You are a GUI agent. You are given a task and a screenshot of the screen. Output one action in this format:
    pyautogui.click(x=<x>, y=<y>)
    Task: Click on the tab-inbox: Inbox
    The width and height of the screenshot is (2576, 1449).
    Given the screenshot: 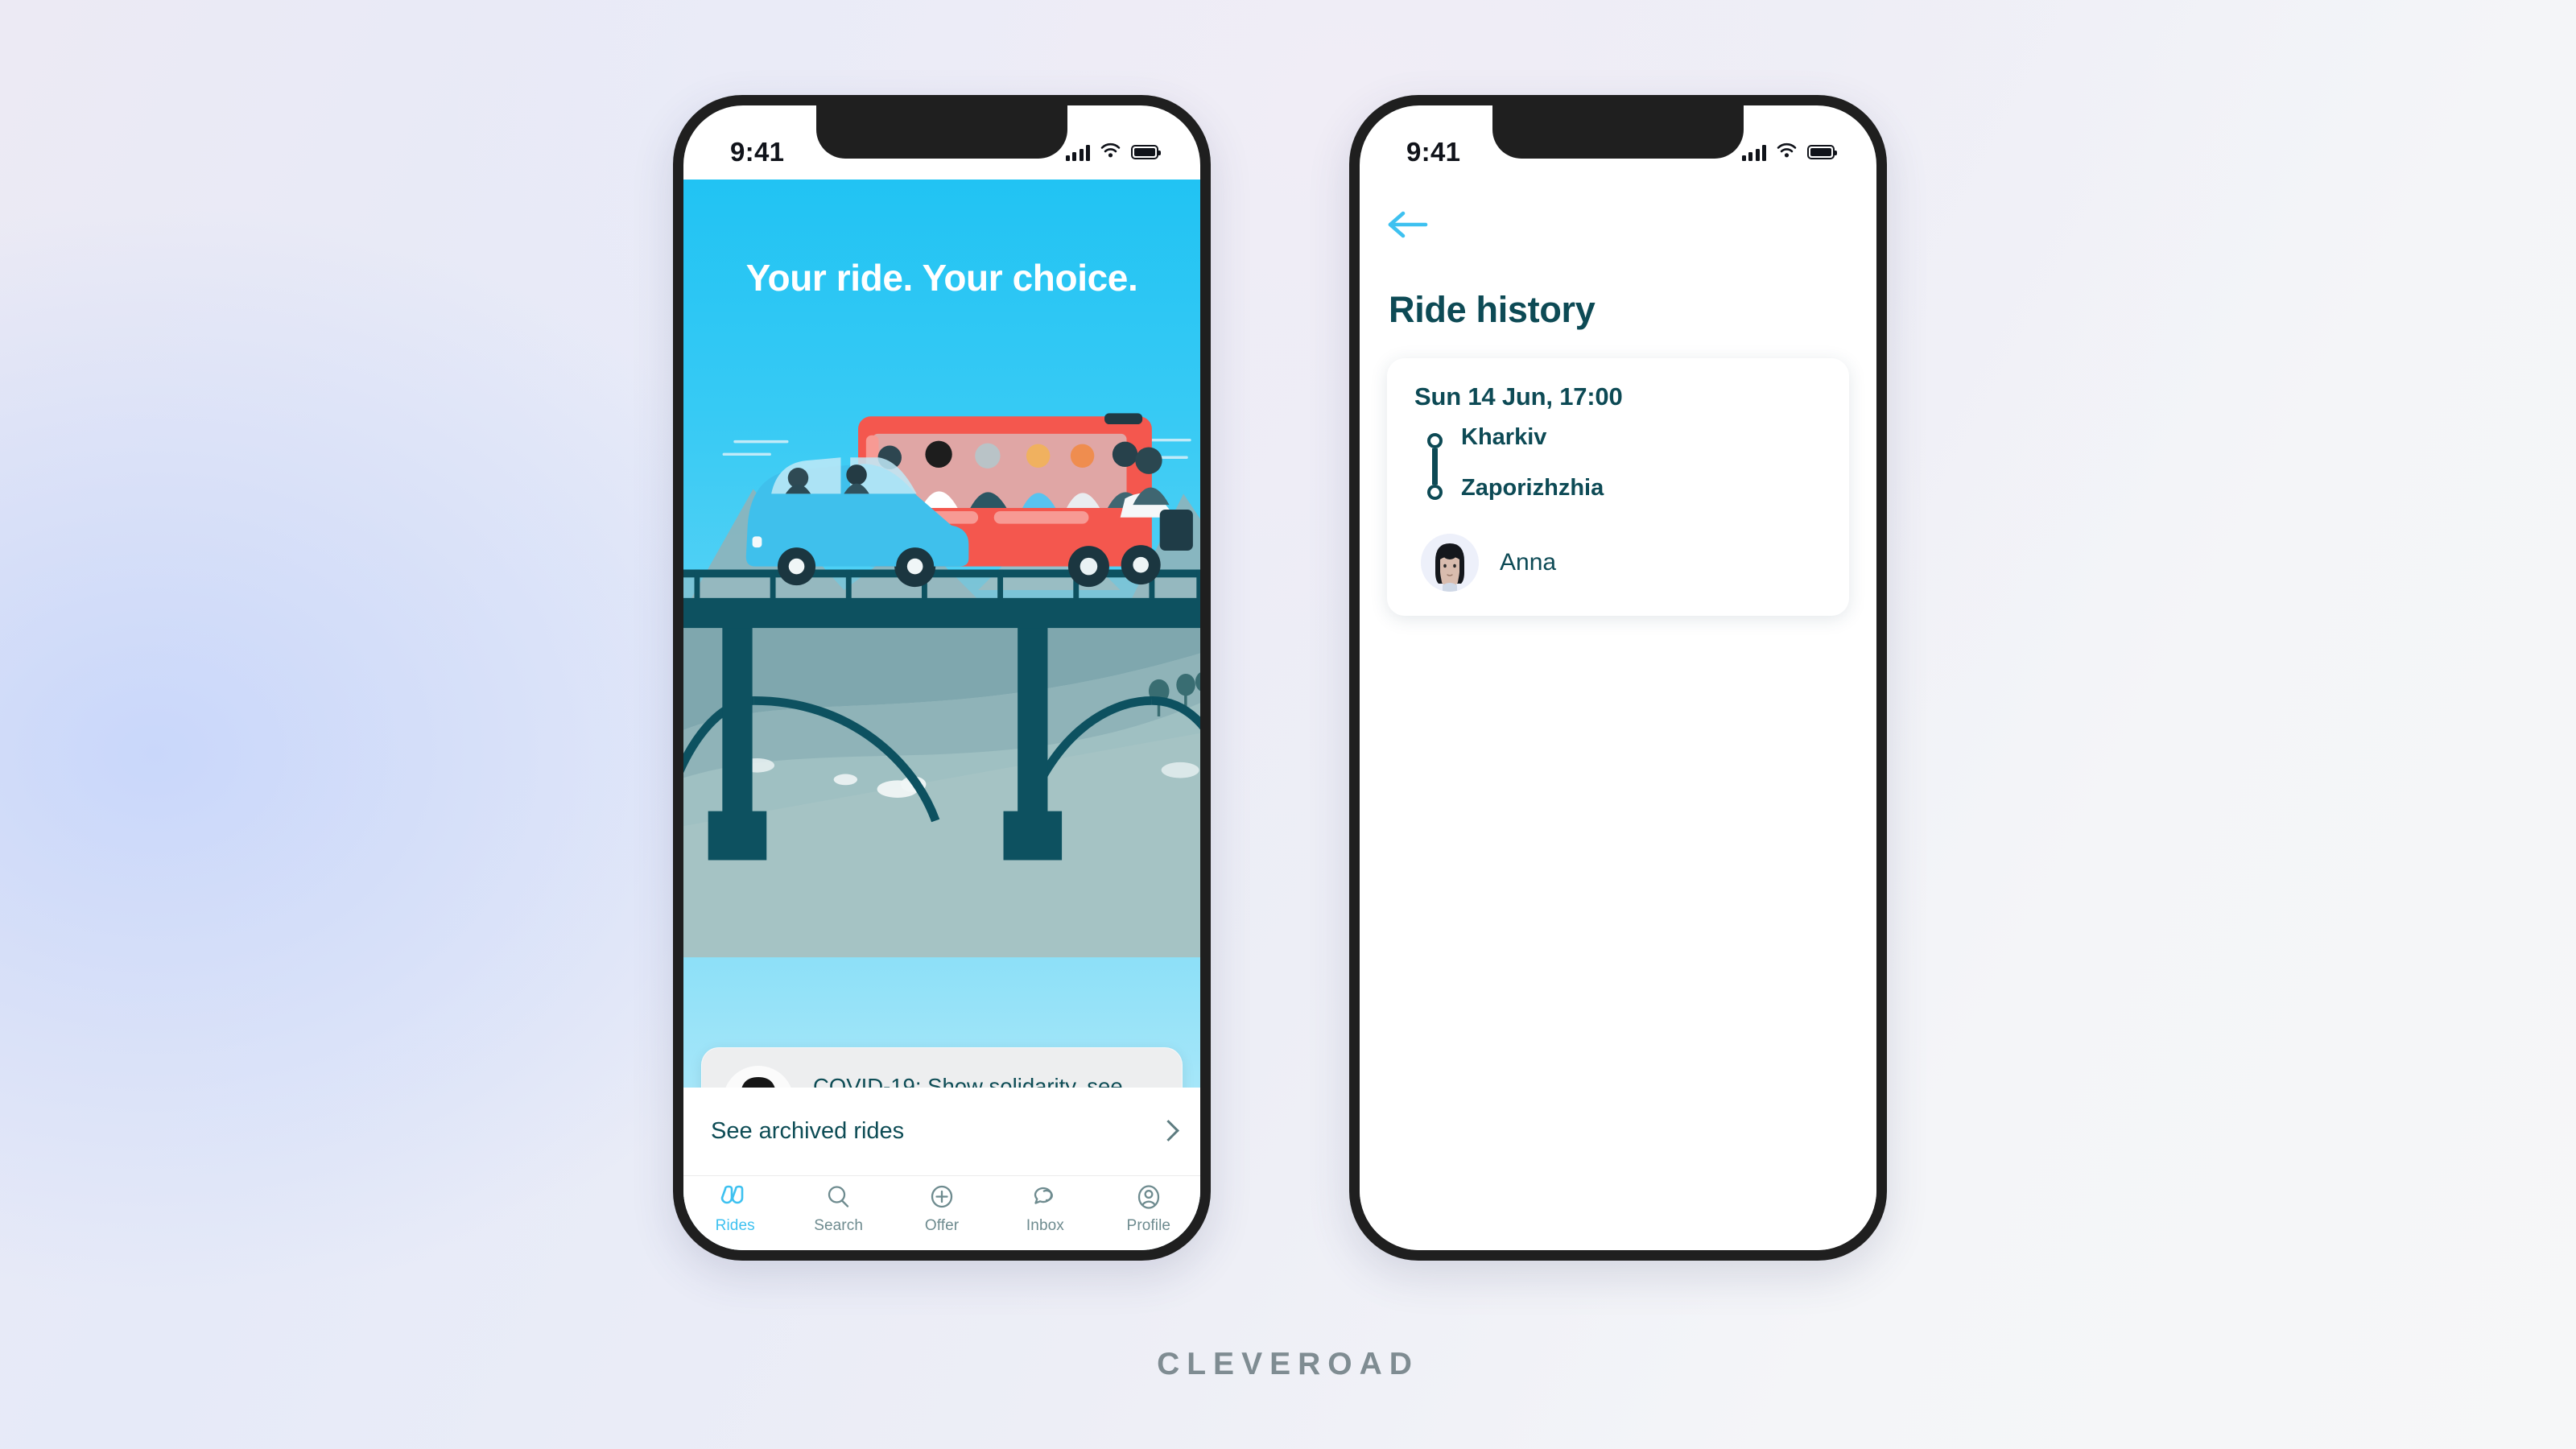 What is the action you would take?
    pyautogui.click(x=1044, y=1209)
    